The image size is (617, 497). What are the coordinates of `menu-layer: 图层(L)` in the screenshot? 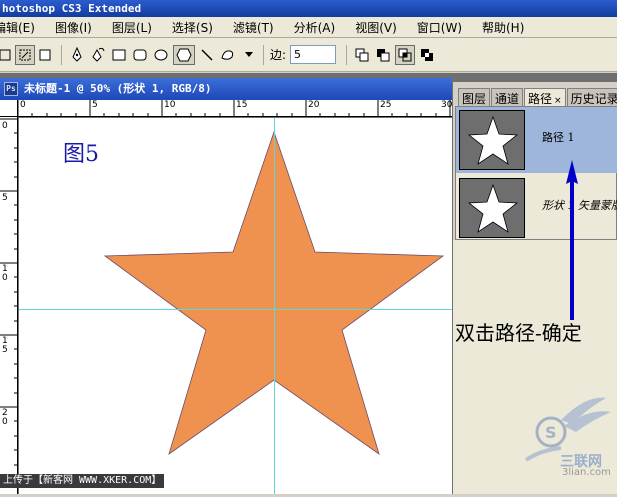 It's located at (132, 27).